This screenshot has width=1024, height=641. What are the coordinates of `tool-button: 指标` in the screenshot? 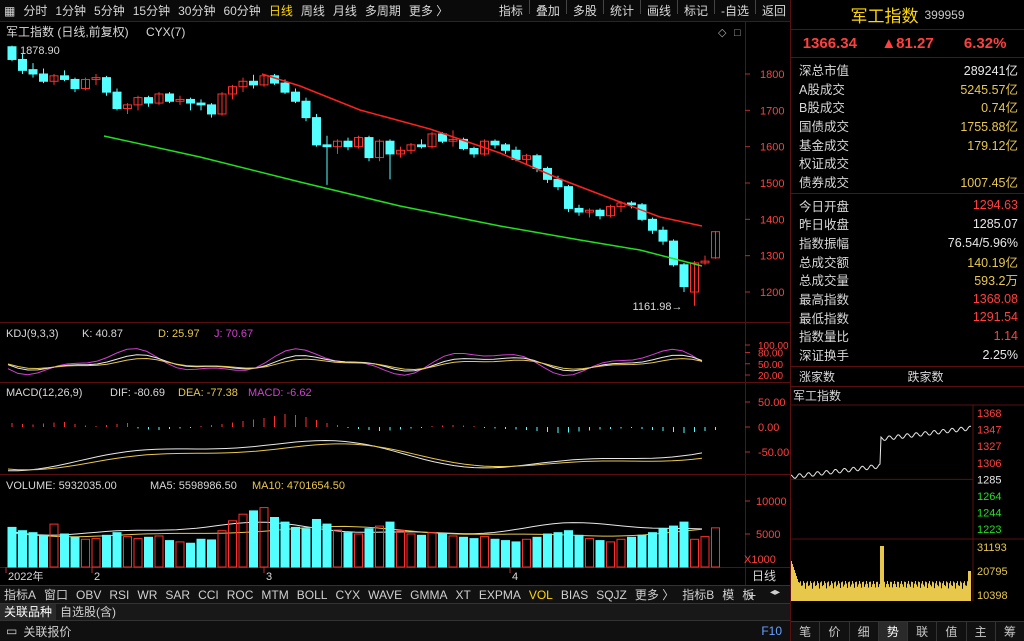 It's located at (511, 11).